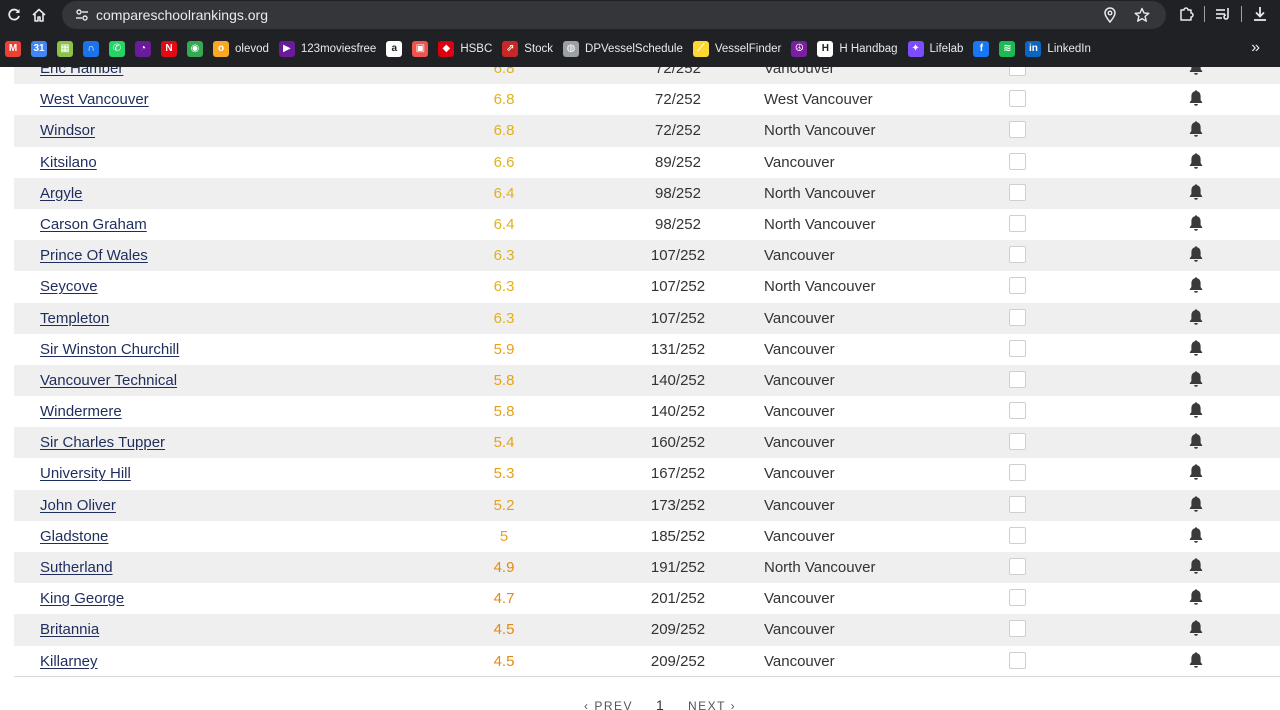  What do you see at coordinates (712, 704) in the screenshot?
I see `next-page-button: NEXT ›` at bounding box center [712, 704].